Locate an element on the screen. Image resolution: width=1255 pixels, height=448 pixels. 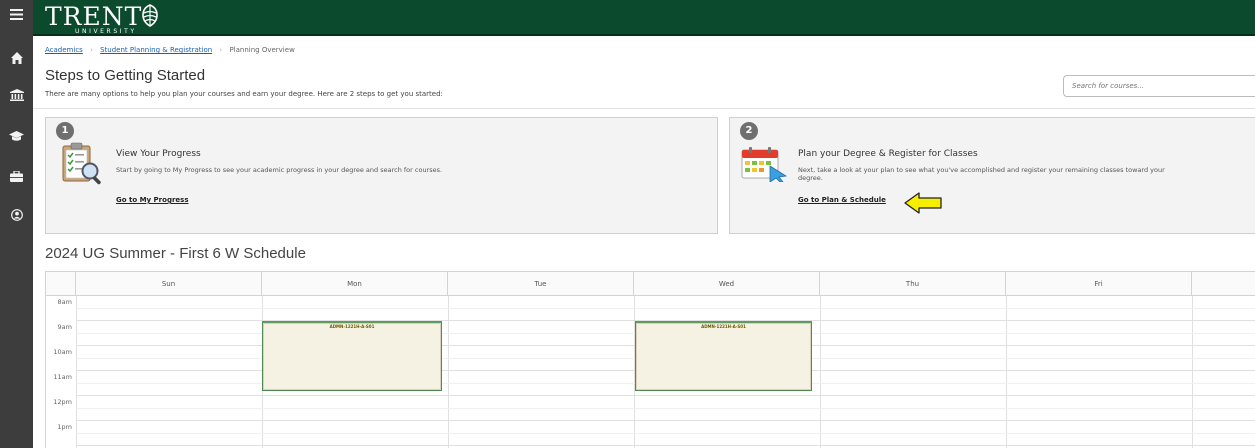
logo-subtitle: UNIVERSITY is located at coordinates (106, 31).